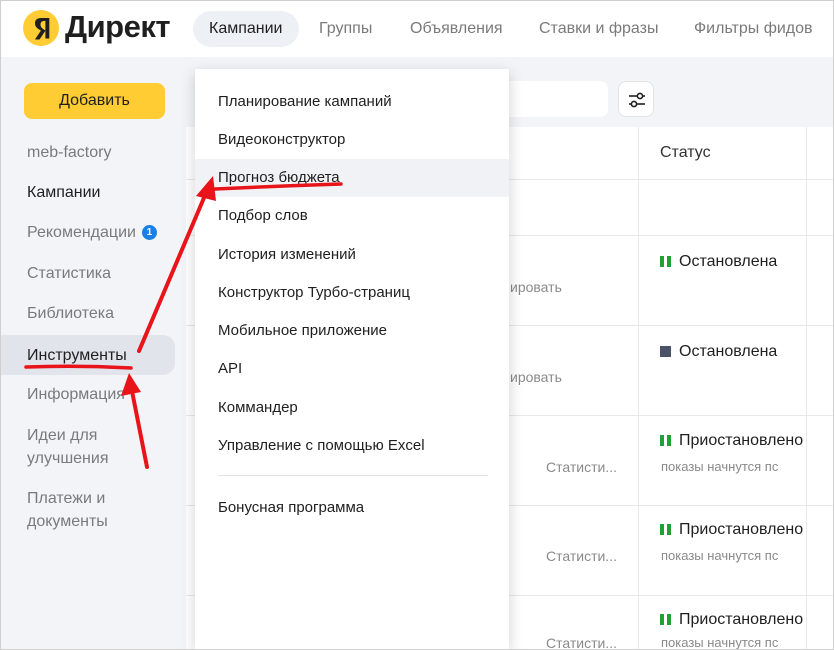  Describe the element at coordinates (352, 102) in the screenshot. I see `menu-item-campaign-planning: Планирование кампаний` at that location.